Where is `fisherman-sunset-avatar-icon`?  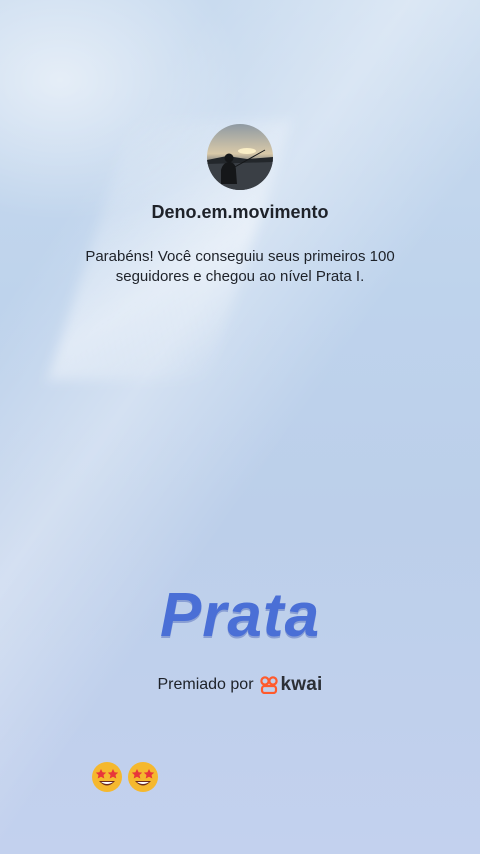 fisherman-sunset-avatar-icon is located at coordinates (240, 157).